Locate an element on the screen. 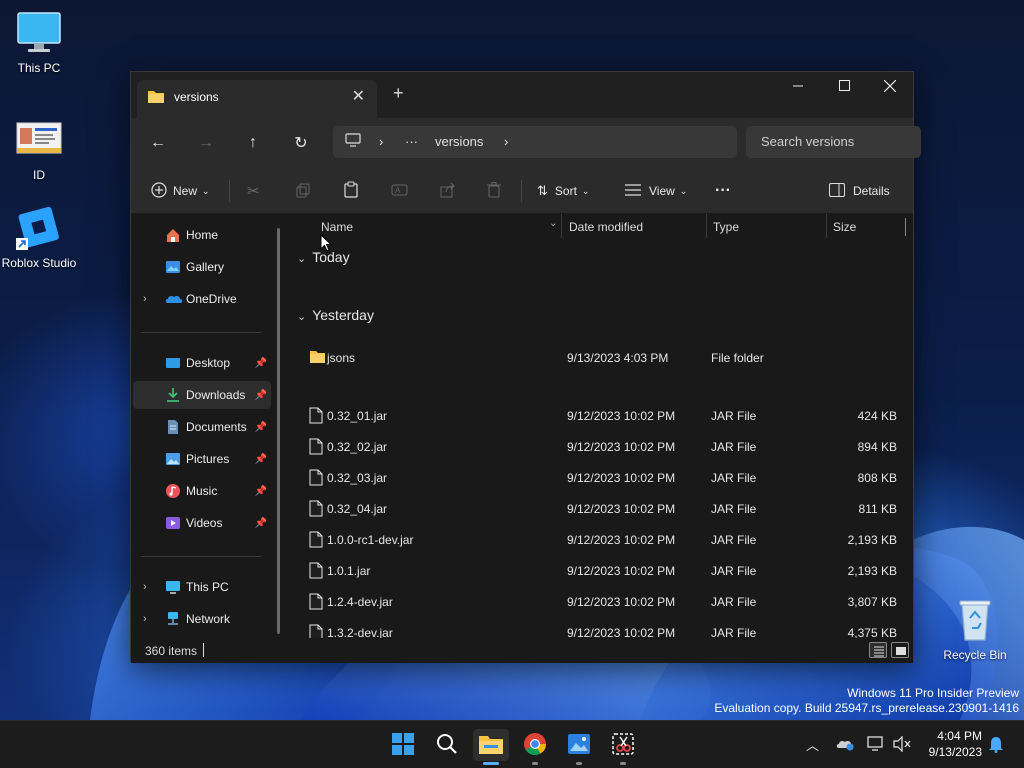 The height and width of the screenshot is (768, 1024). start-button is located at coordinates (403, 745).